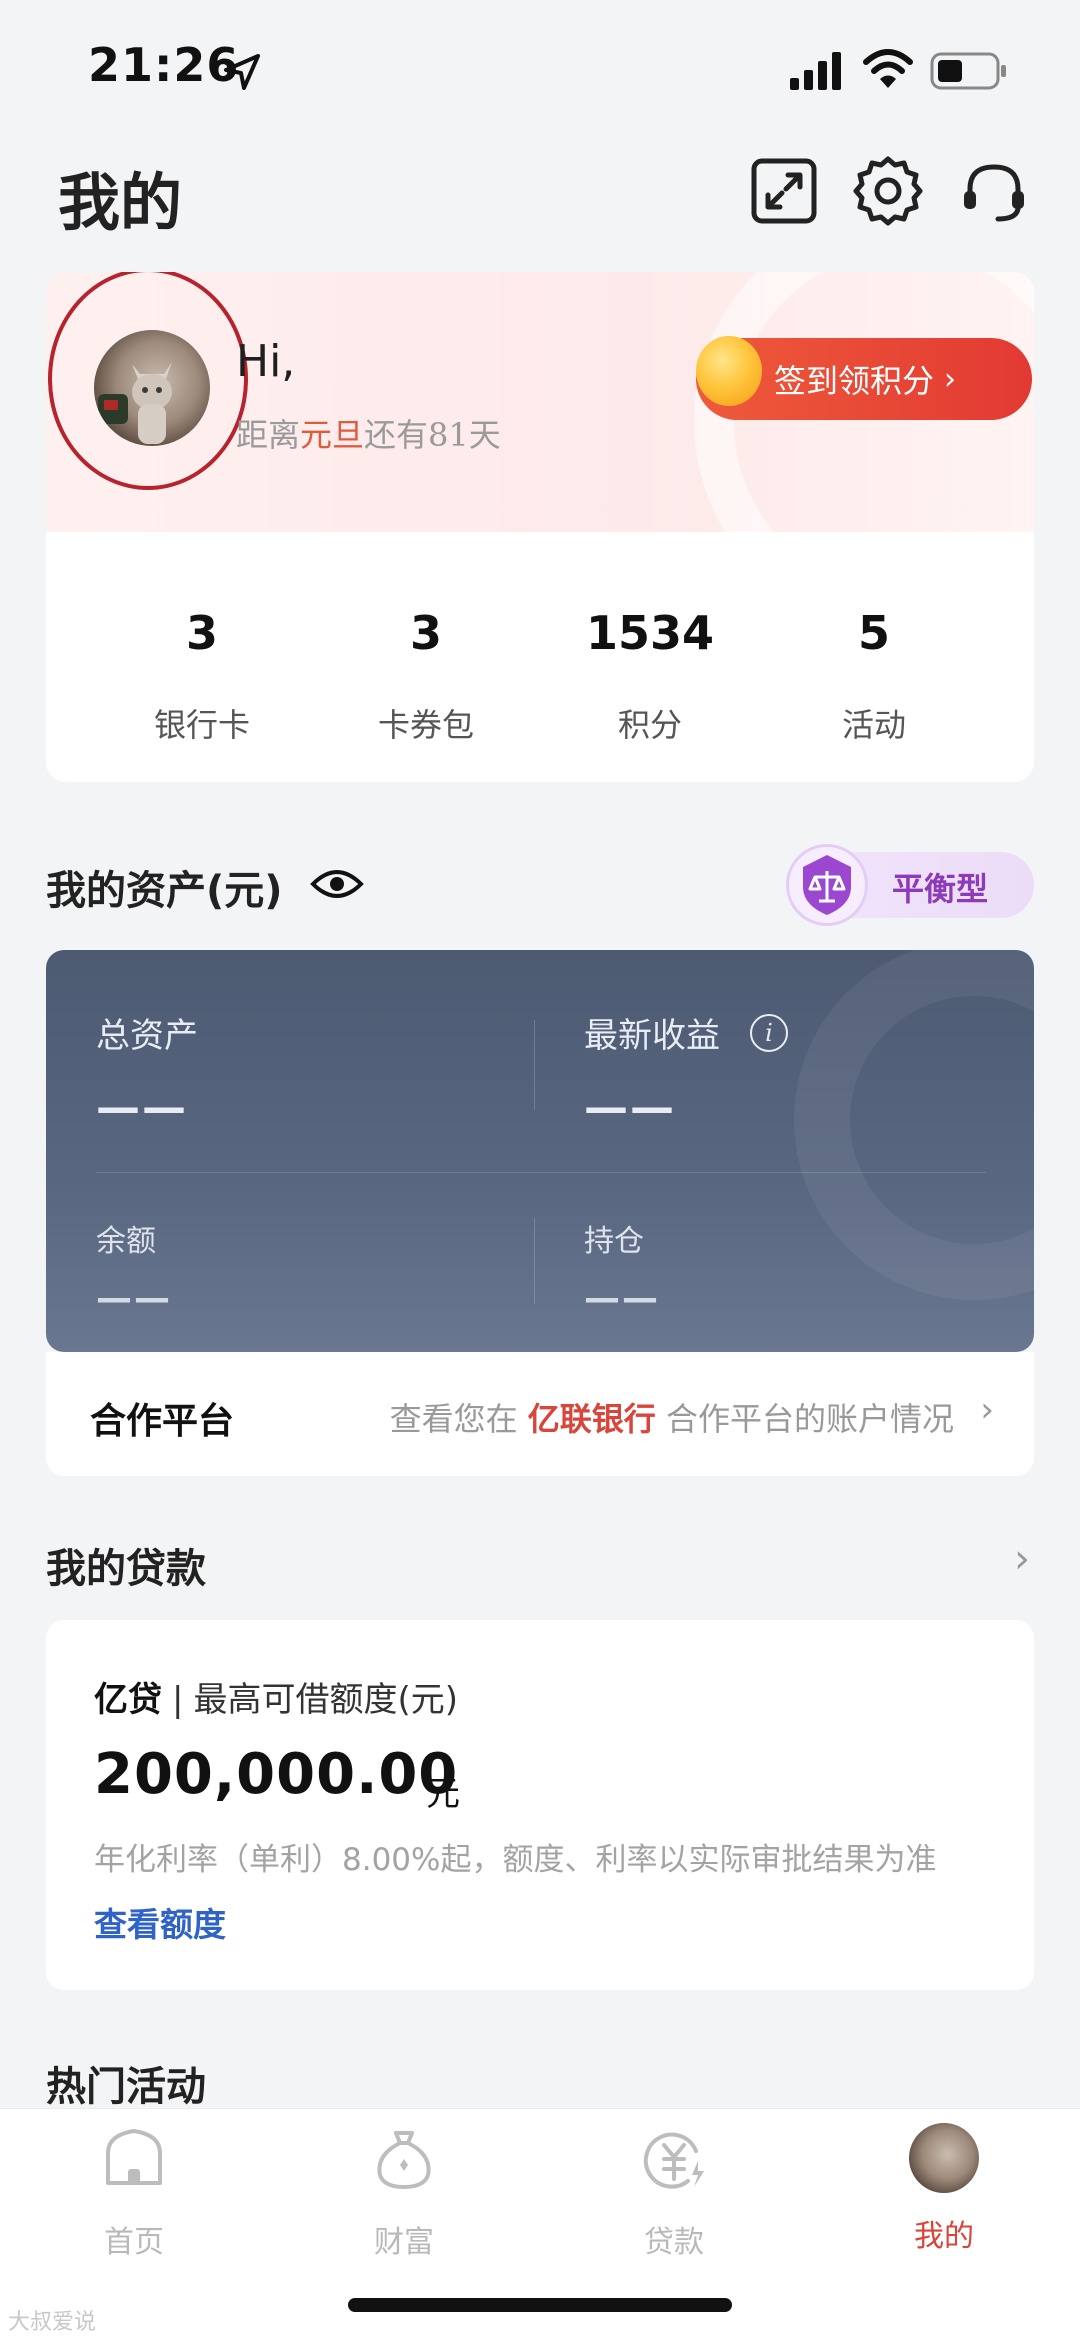 This screenshot has width=1080, height=2337. What do you see at coordinates (242, 72) in the screenshot?
I see `location-arrow-icon` at bounding box center [242, 72].